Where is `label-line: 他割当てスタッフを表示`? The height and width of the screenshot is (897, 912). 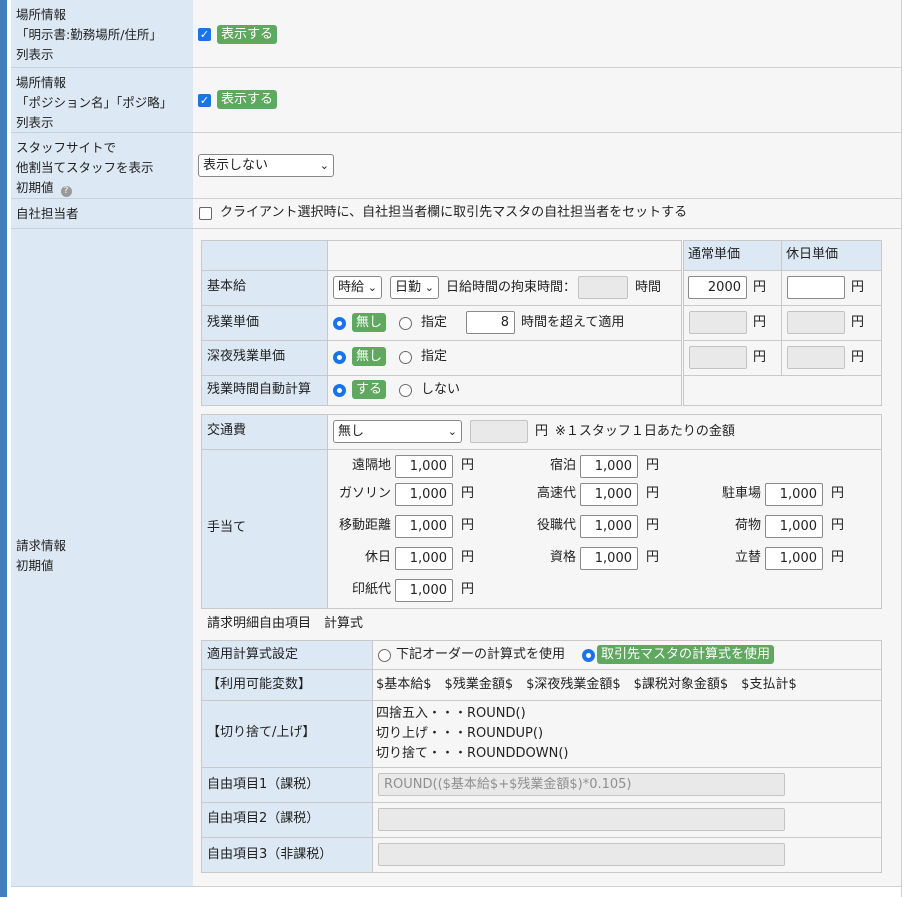
label-line: 他割当てスタッフを表示 is located at coordinates (85, 167).